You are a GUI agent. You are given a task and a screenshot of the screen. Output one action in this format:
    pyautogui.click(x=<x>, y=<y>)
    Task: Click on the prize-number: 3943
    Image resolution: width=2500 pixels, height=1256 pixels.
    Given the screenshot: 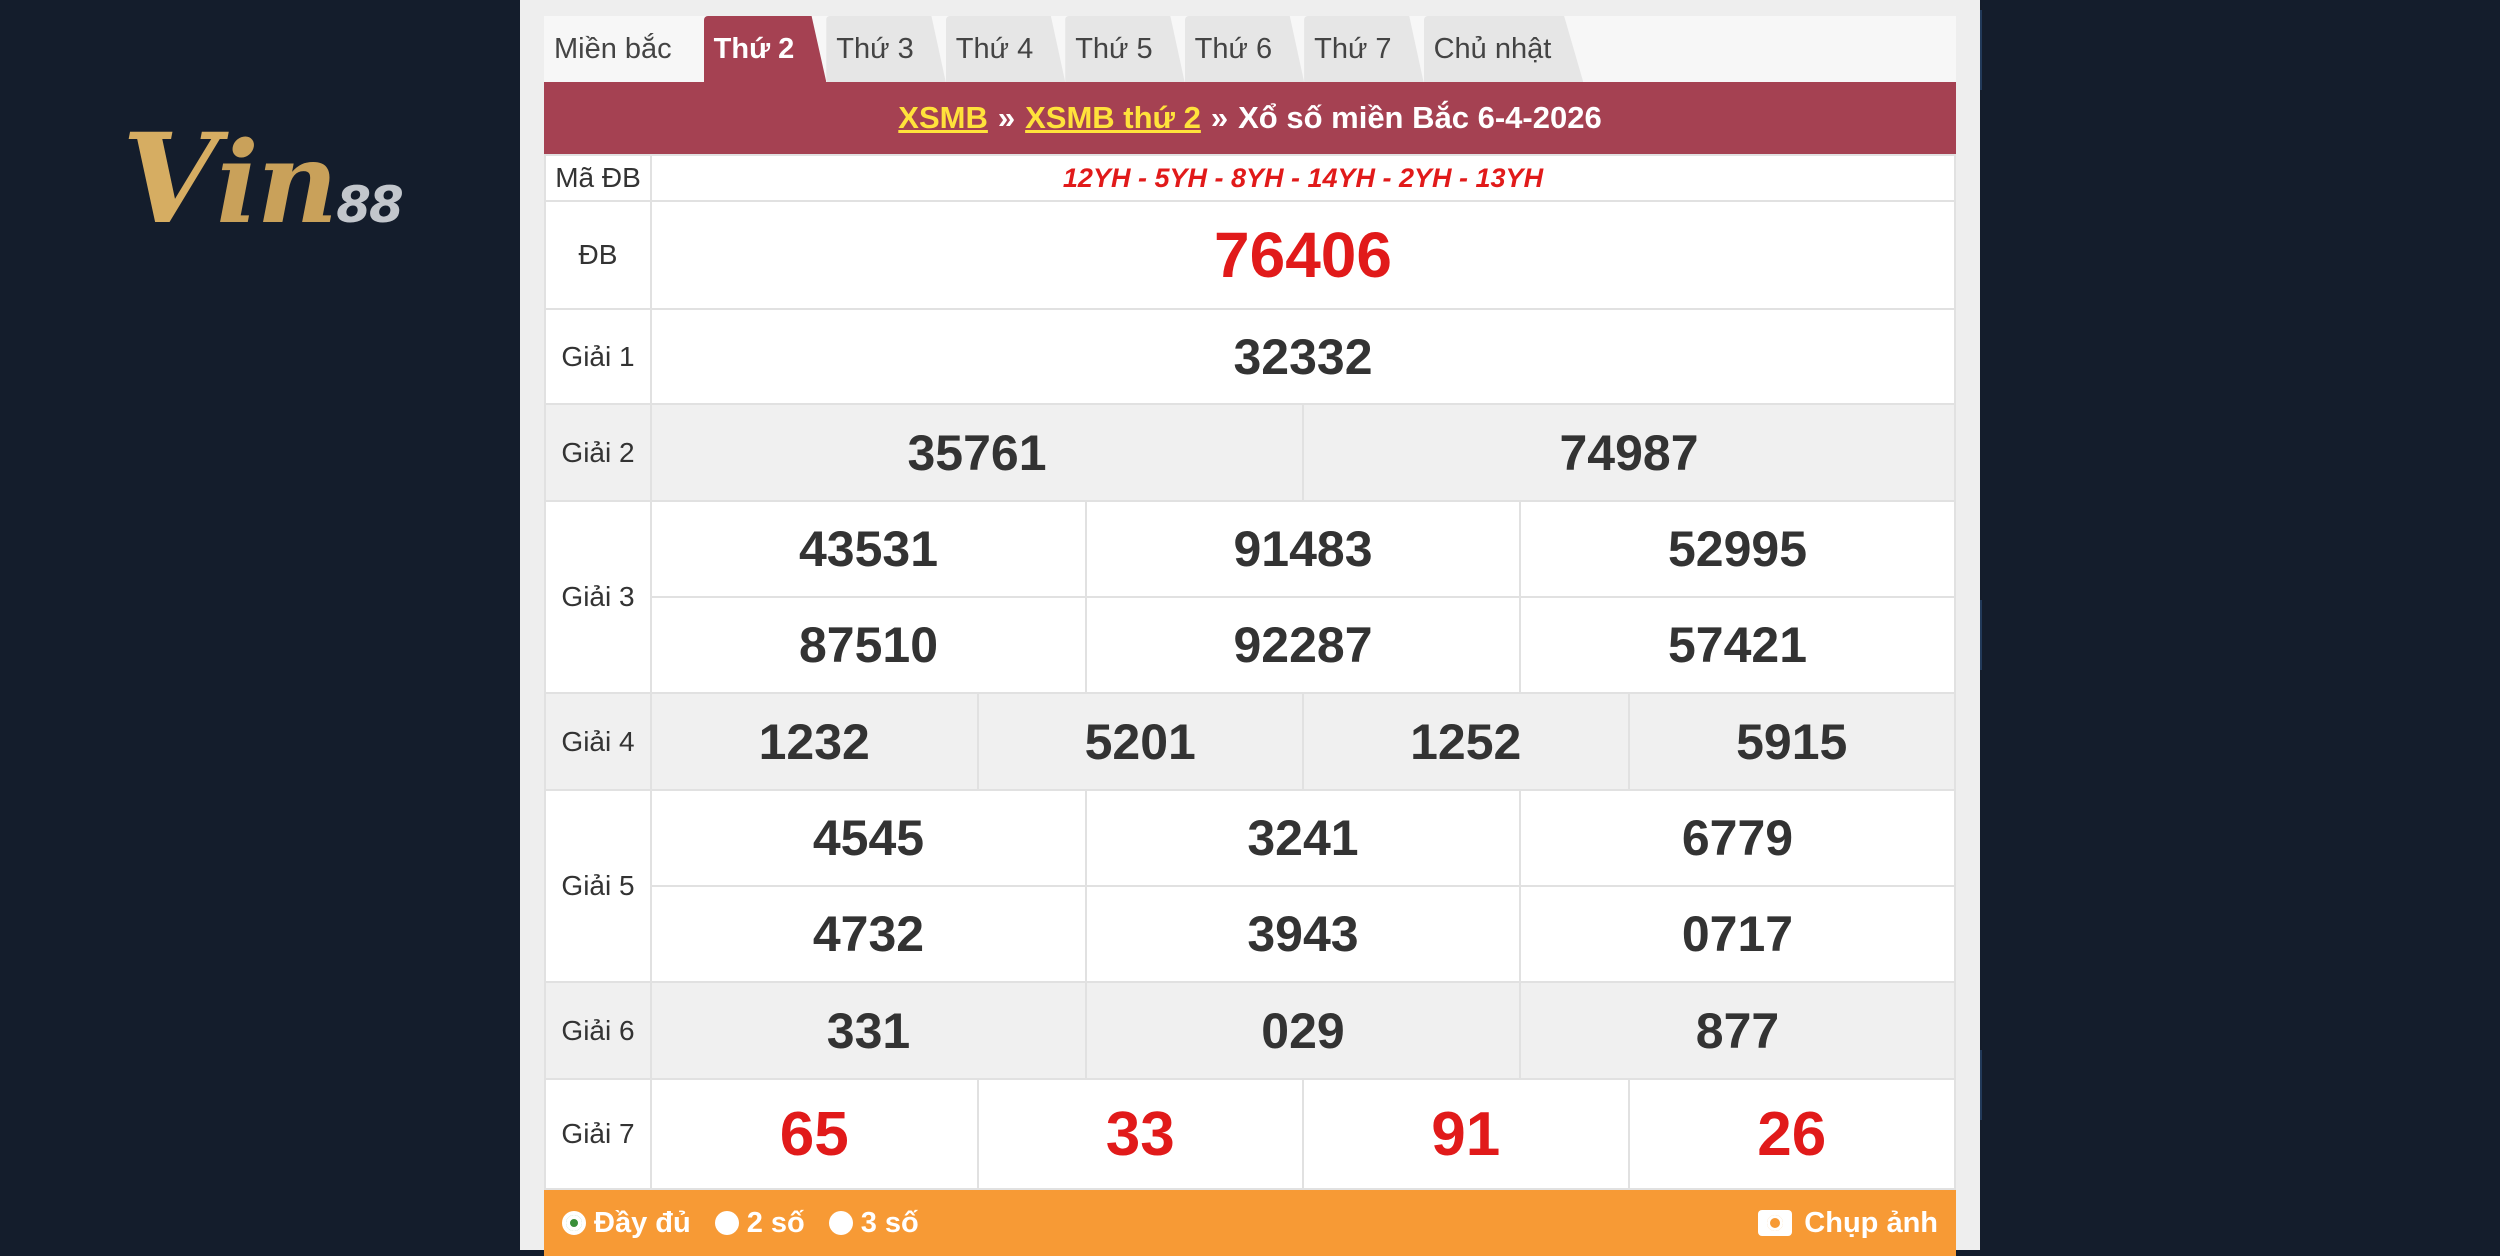 What is the action you would take?
    pyautogui.click(x=1302, y=933)
    